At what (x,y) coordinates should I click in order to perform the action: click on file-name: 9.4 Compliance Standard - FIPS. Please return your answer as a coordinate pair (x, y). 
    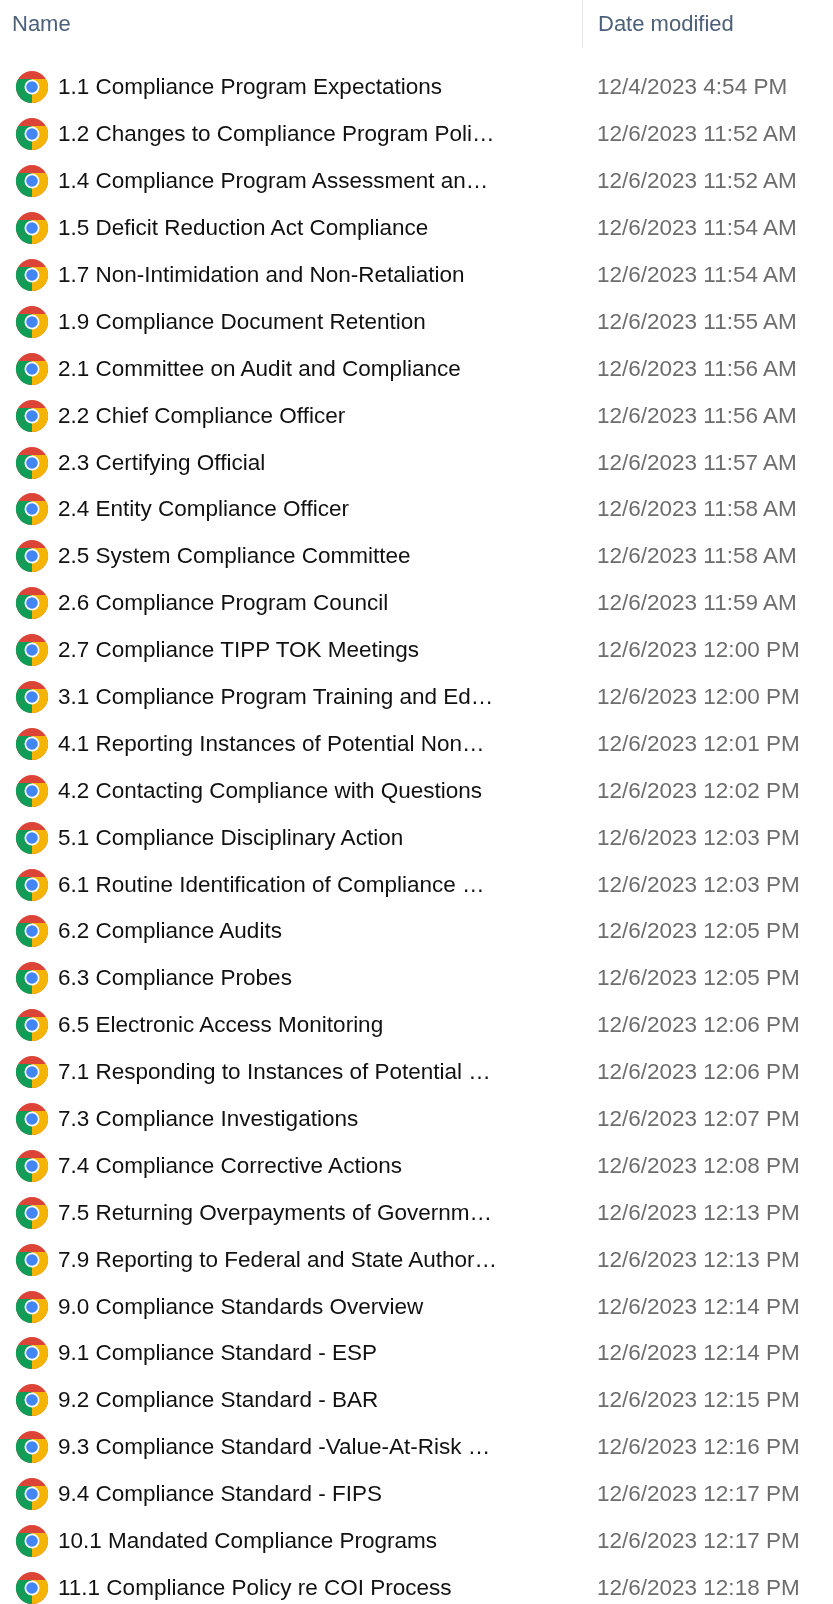
    Looking at the image, I should click on (220, 1494).